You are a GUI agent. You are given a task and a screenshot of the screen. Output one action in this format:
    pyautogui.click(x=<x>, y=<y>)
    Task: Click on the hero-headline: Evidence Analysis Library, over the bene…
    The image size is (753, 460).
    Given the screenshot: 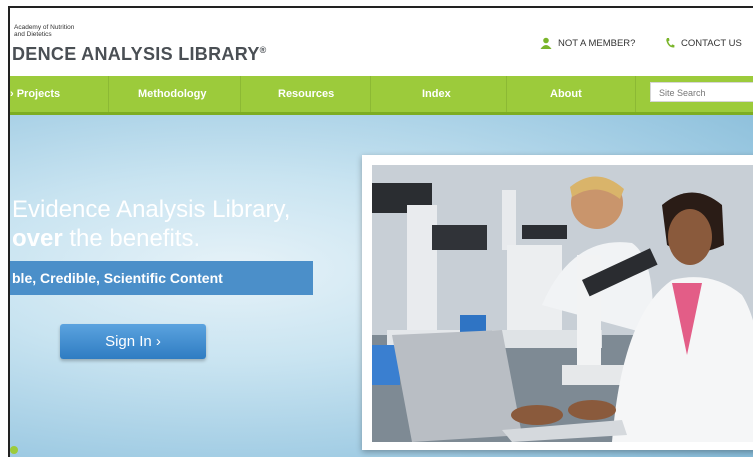 What is the action you would take?
    pyautogui.click(x=151, y=224)
    